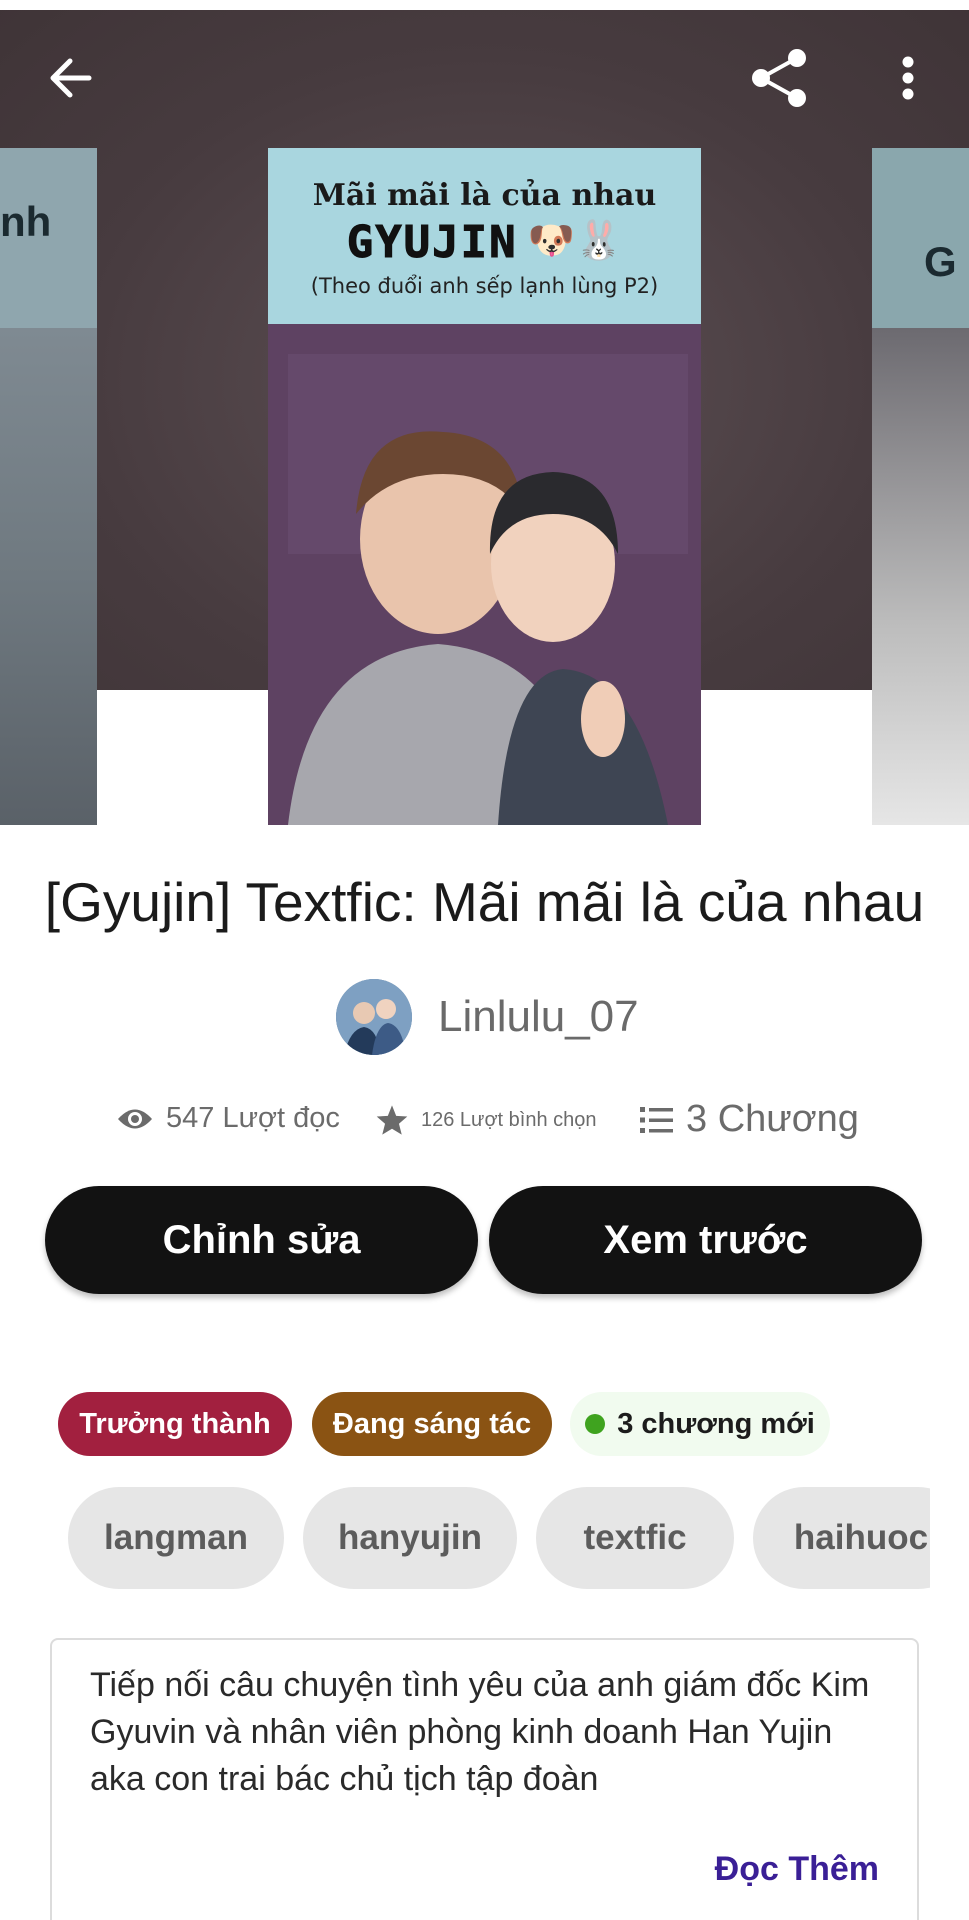 Image resolution: width=969 pixels, height=1920 pixels. I want to click on more-vertical-icon, so click(908, 78).